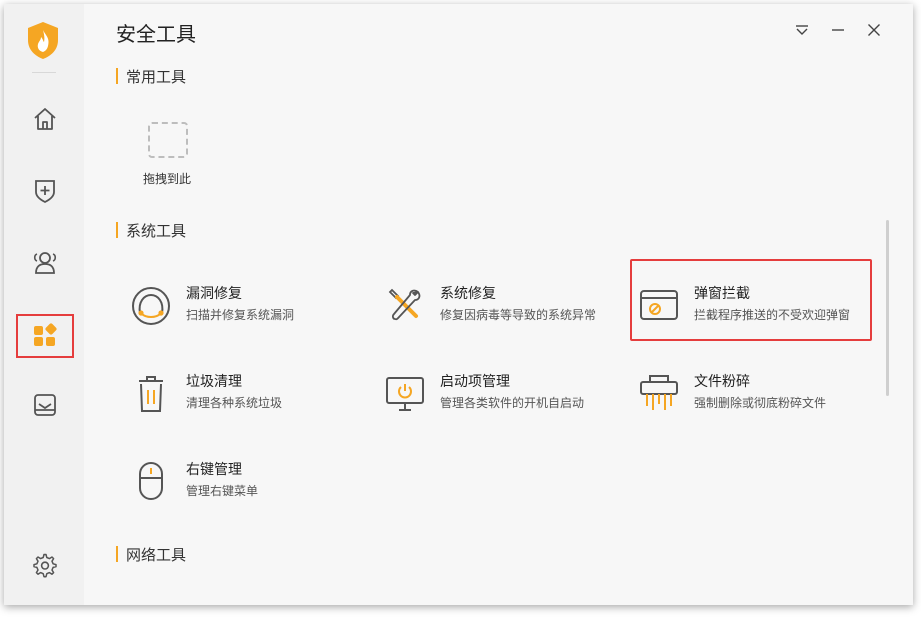 This screenshot has width=921, height=623. I want to click on sidebar-item-home, so click(45, 119).